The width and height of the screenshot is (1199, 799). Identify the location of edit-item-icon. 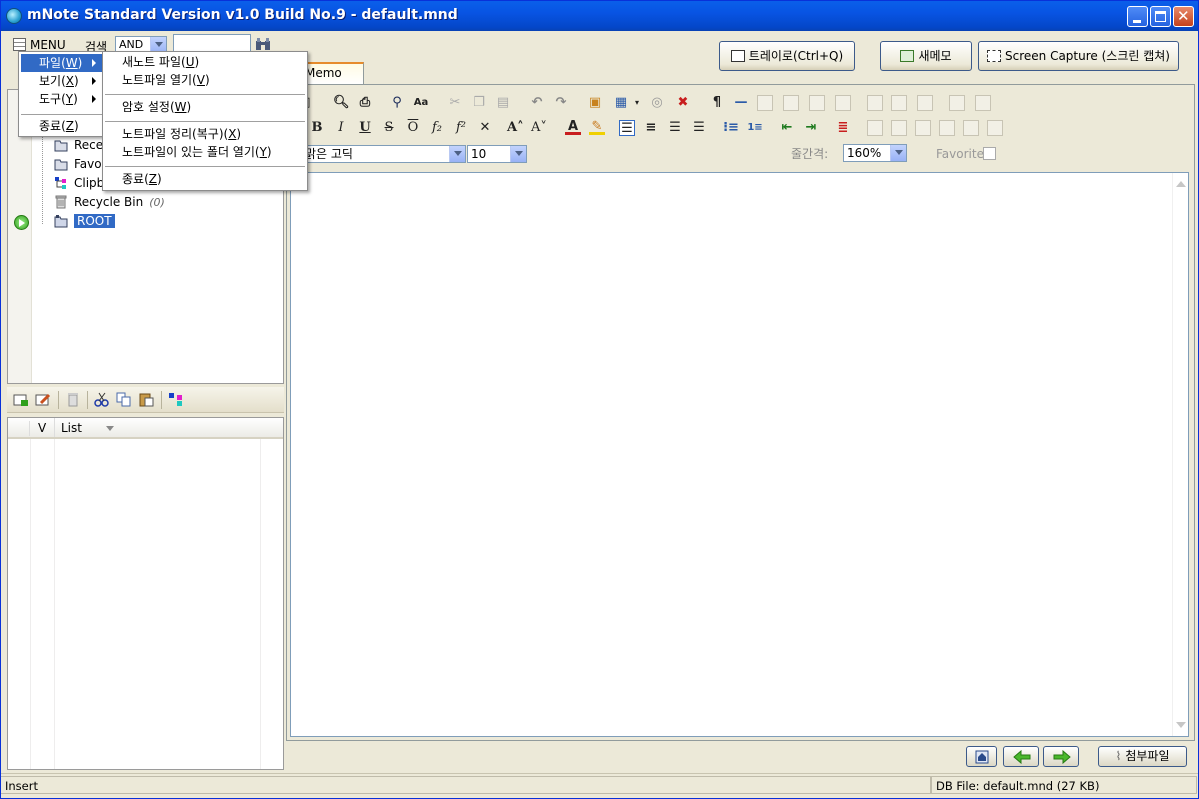
(43, 399).